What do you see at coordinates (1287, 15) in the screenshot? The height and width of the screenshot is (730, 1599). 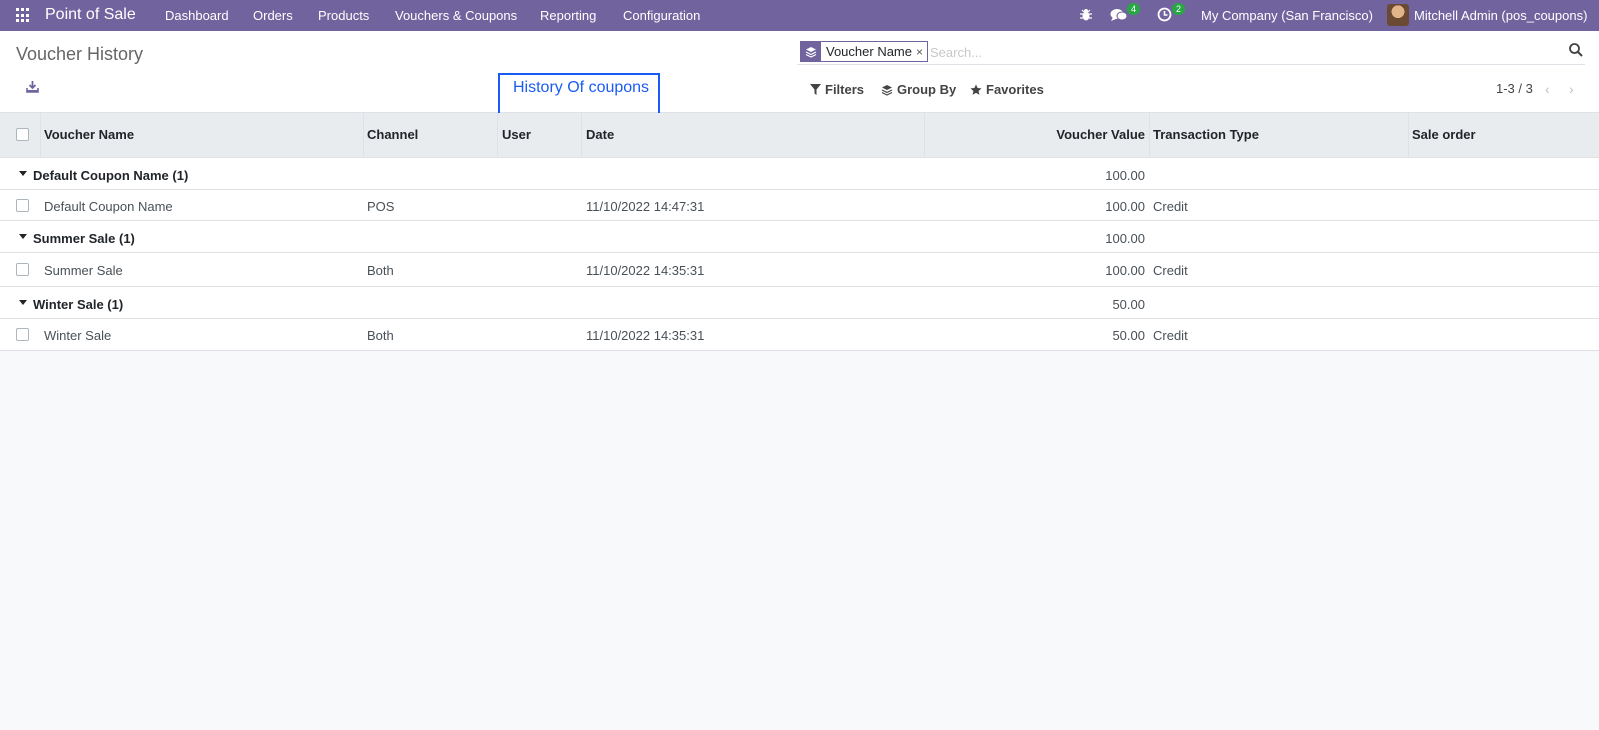 I see `company-switcher: My Company (San Francisco)` at bounding box center [1287, 15].